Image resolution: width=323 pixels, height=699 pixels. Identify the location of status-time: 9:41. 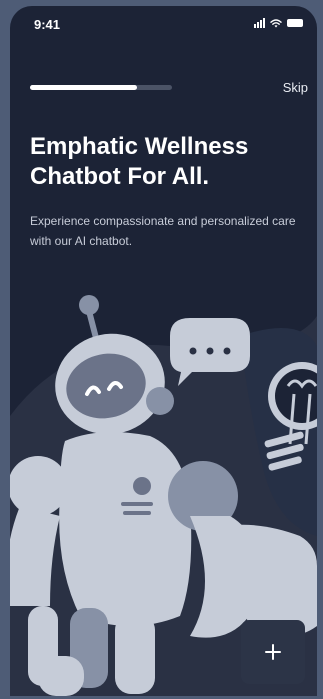
(47, 24).